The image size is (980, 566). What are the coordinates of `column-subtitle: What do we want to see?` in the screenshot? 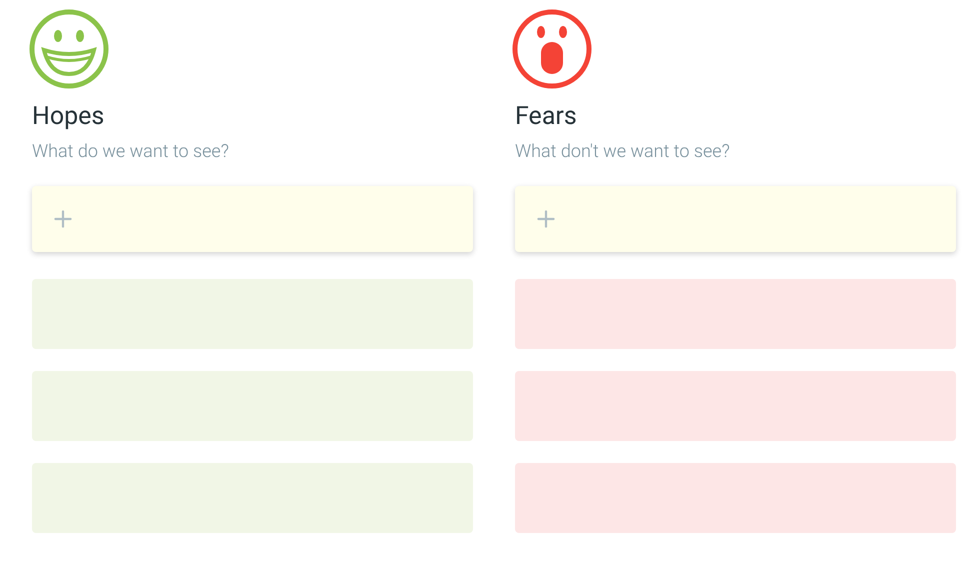 It's located at (131, 152).